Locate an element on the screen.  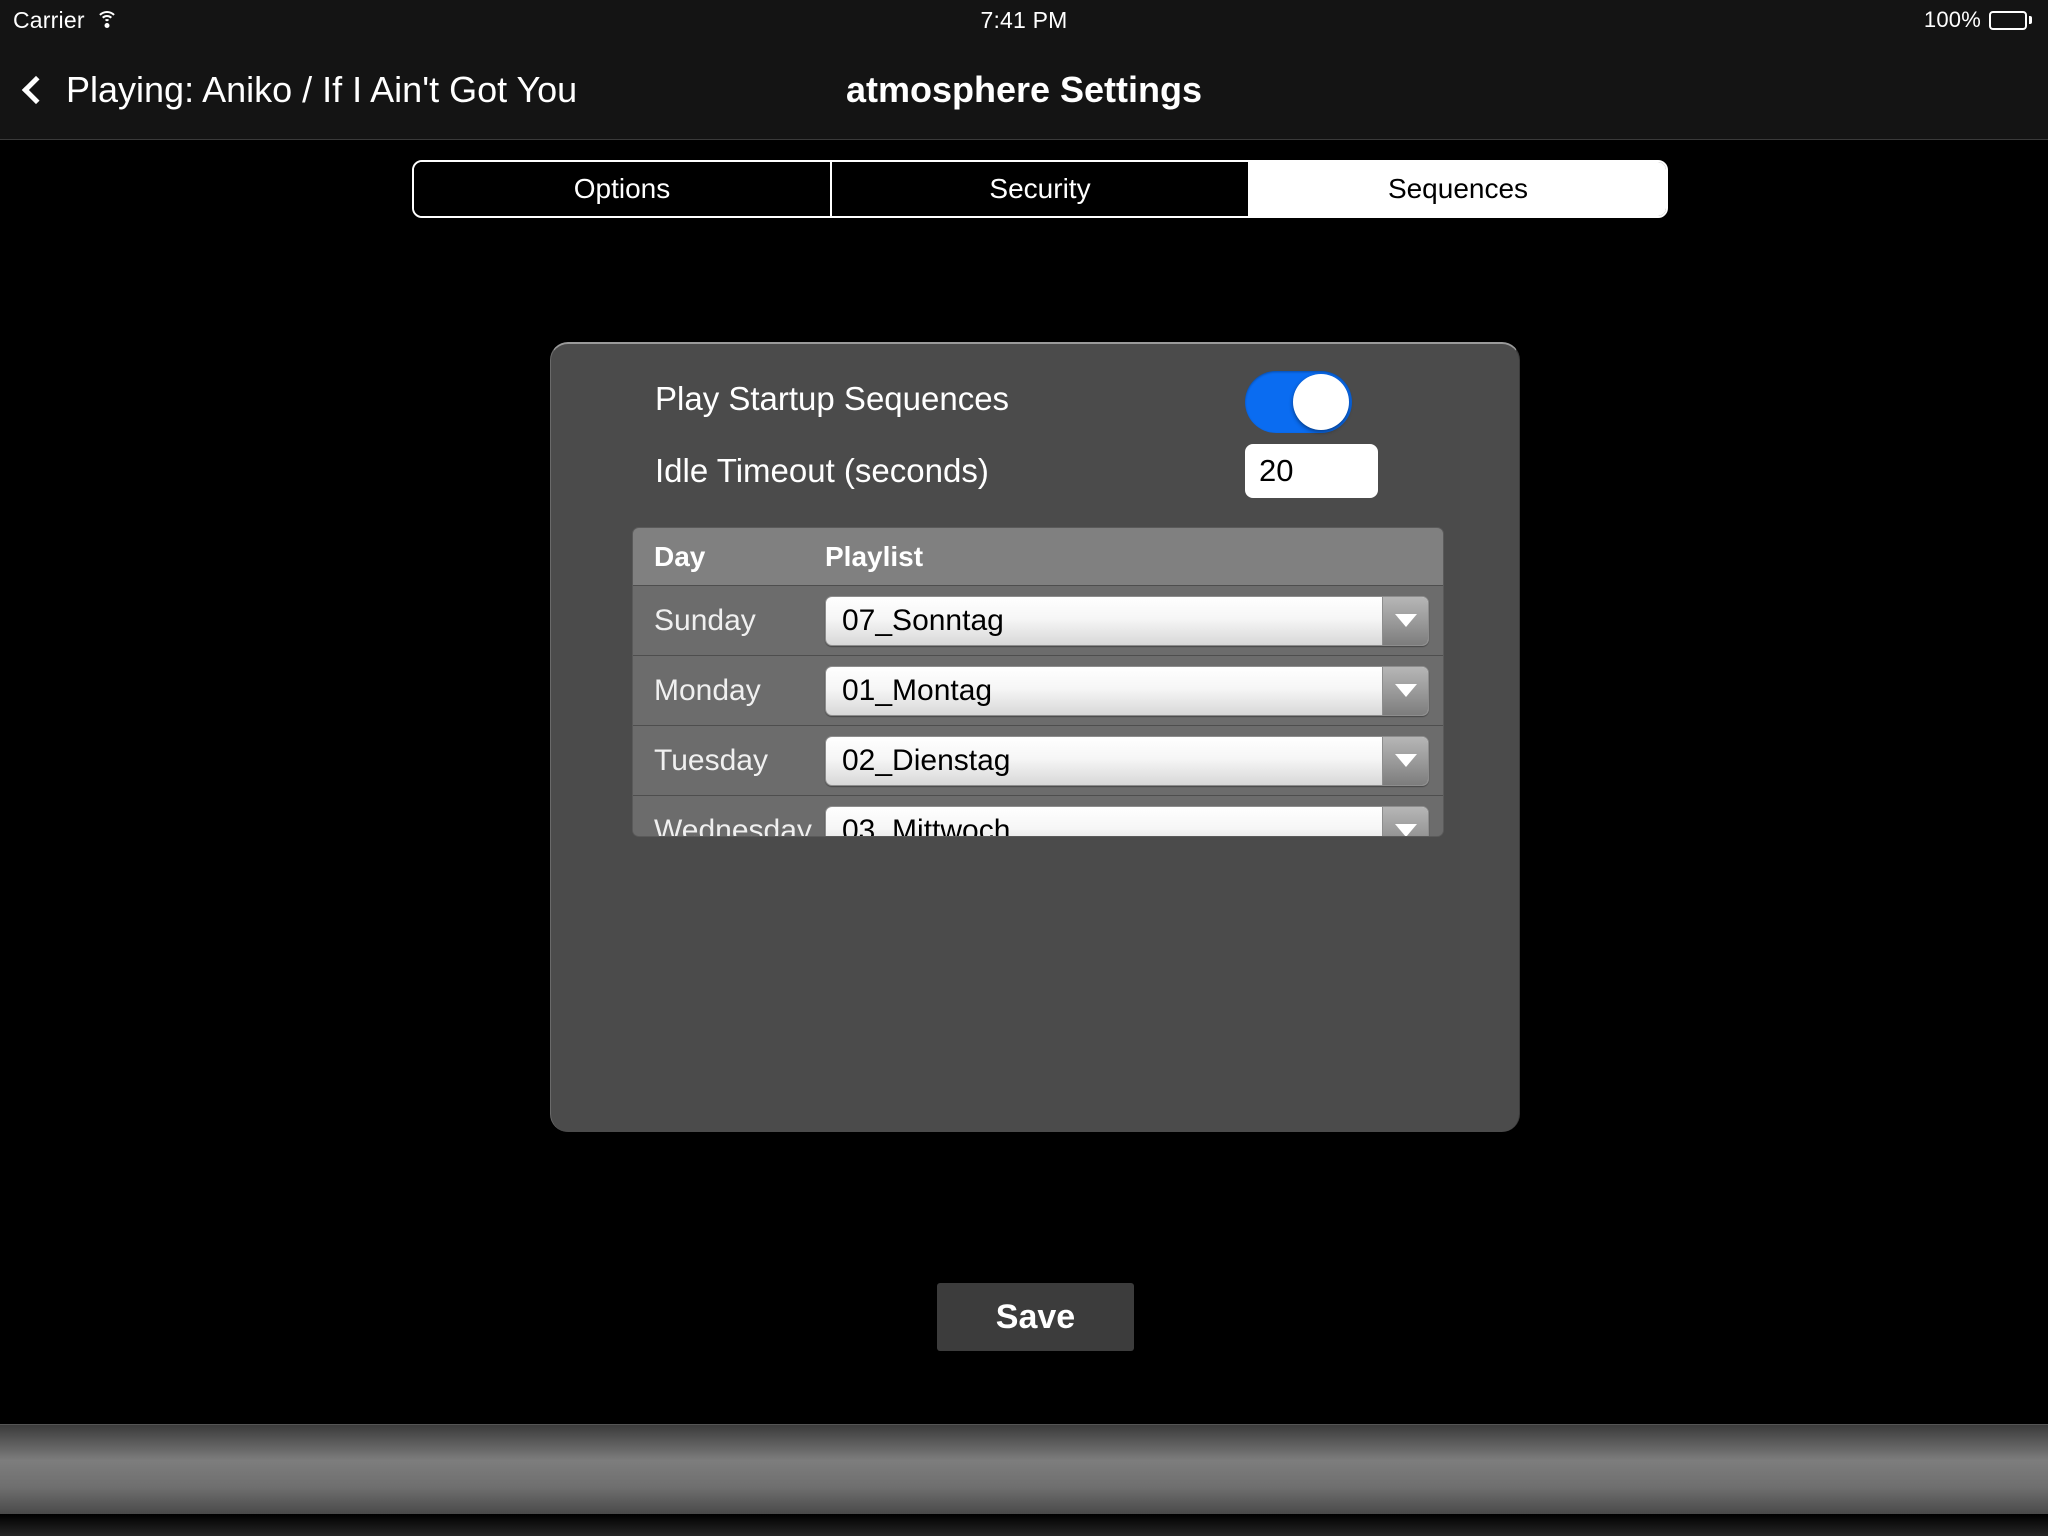
table-row: Monday 01_Montag is located at coordinates (1038, 691).